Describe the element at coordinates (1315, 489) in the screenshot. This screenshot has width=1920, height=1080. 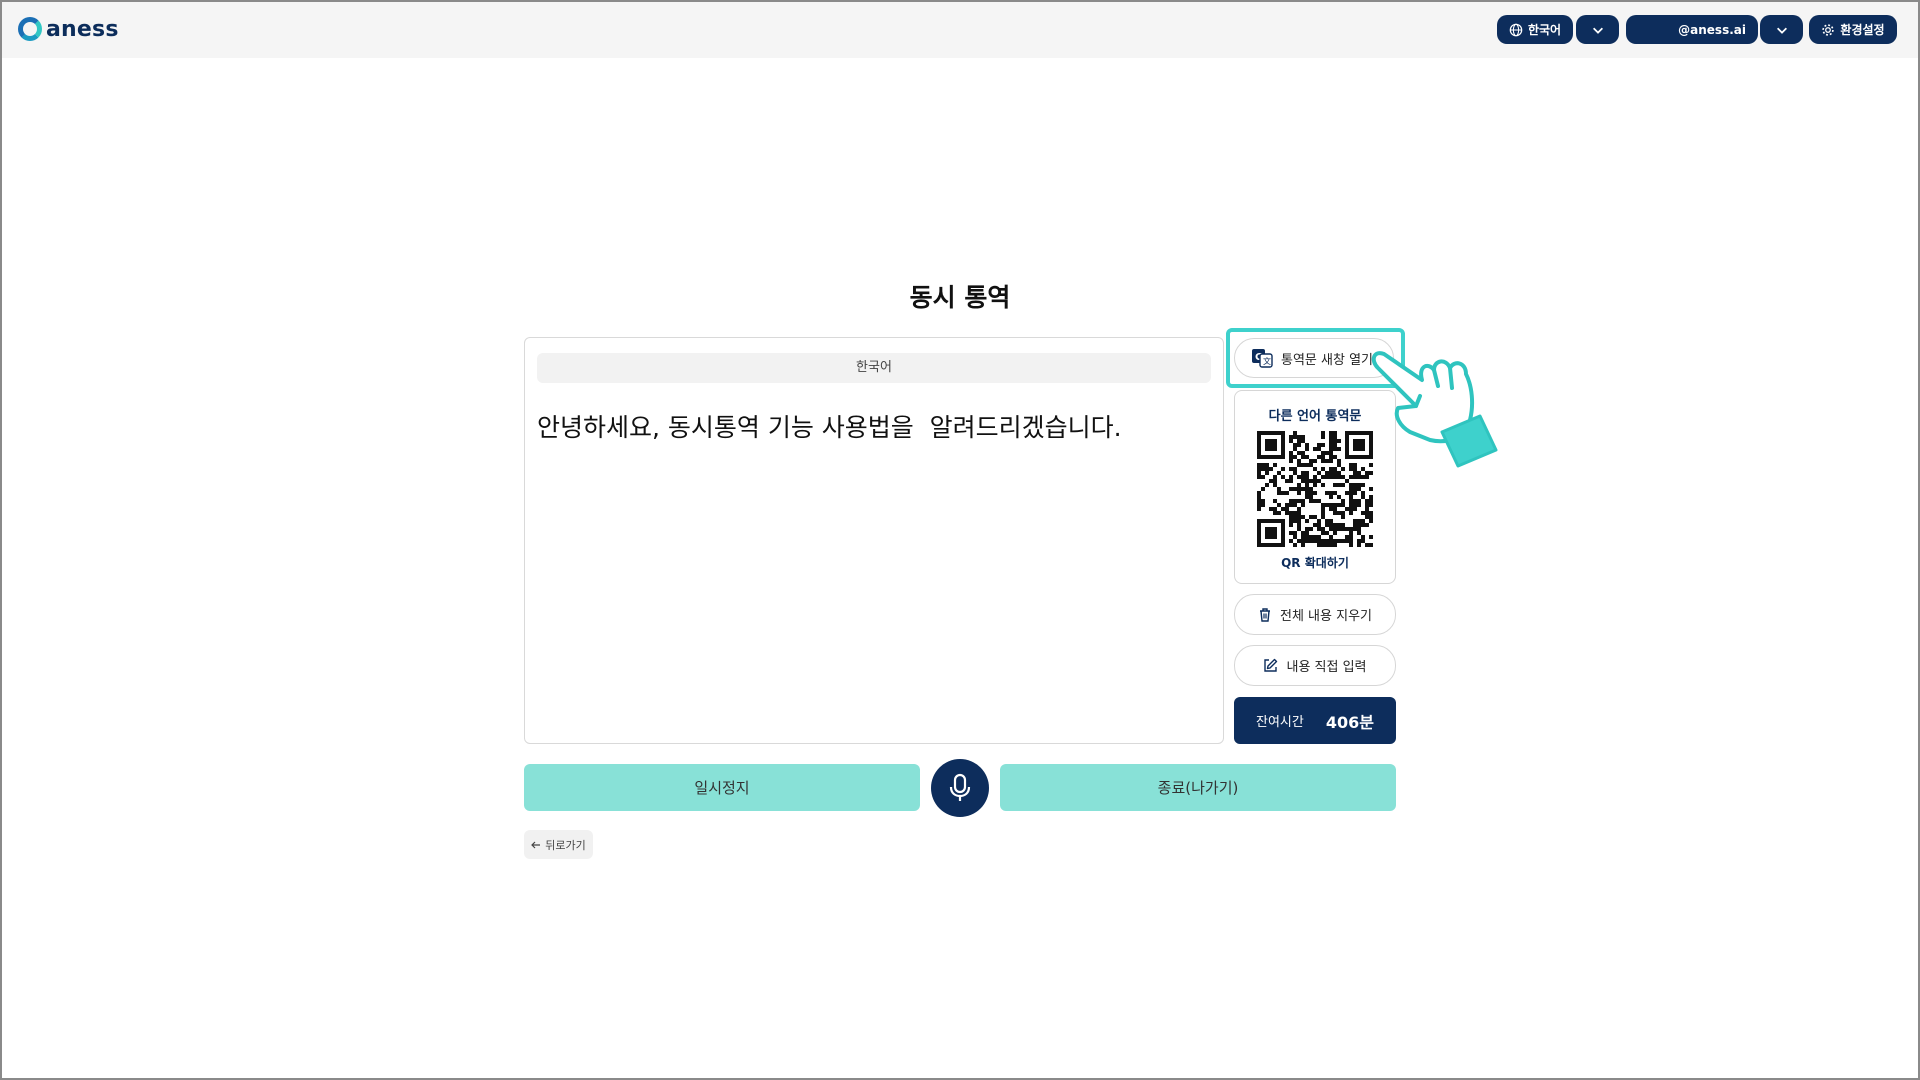
I see `qr-code` at that location.